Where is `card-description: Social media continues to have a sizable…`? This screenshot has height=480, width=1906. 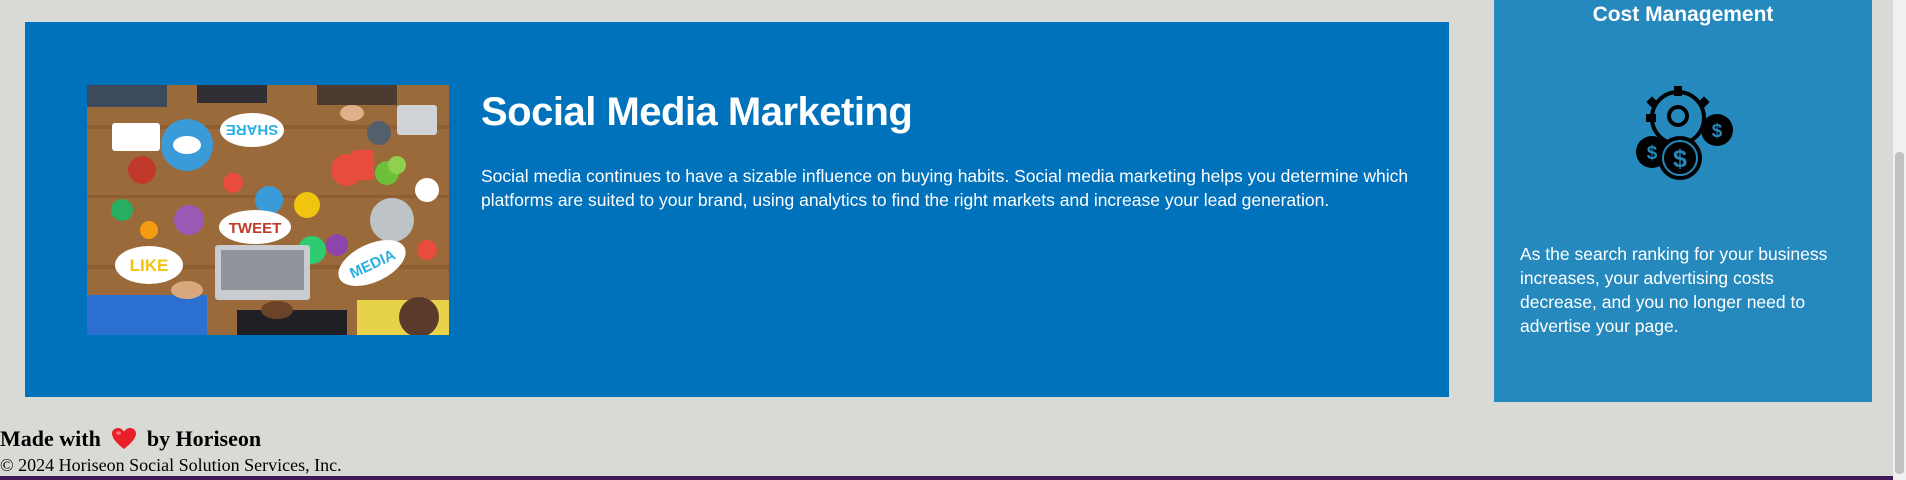
card-description: Social media continues to have a sizable… is located at coordinates (945, 188).